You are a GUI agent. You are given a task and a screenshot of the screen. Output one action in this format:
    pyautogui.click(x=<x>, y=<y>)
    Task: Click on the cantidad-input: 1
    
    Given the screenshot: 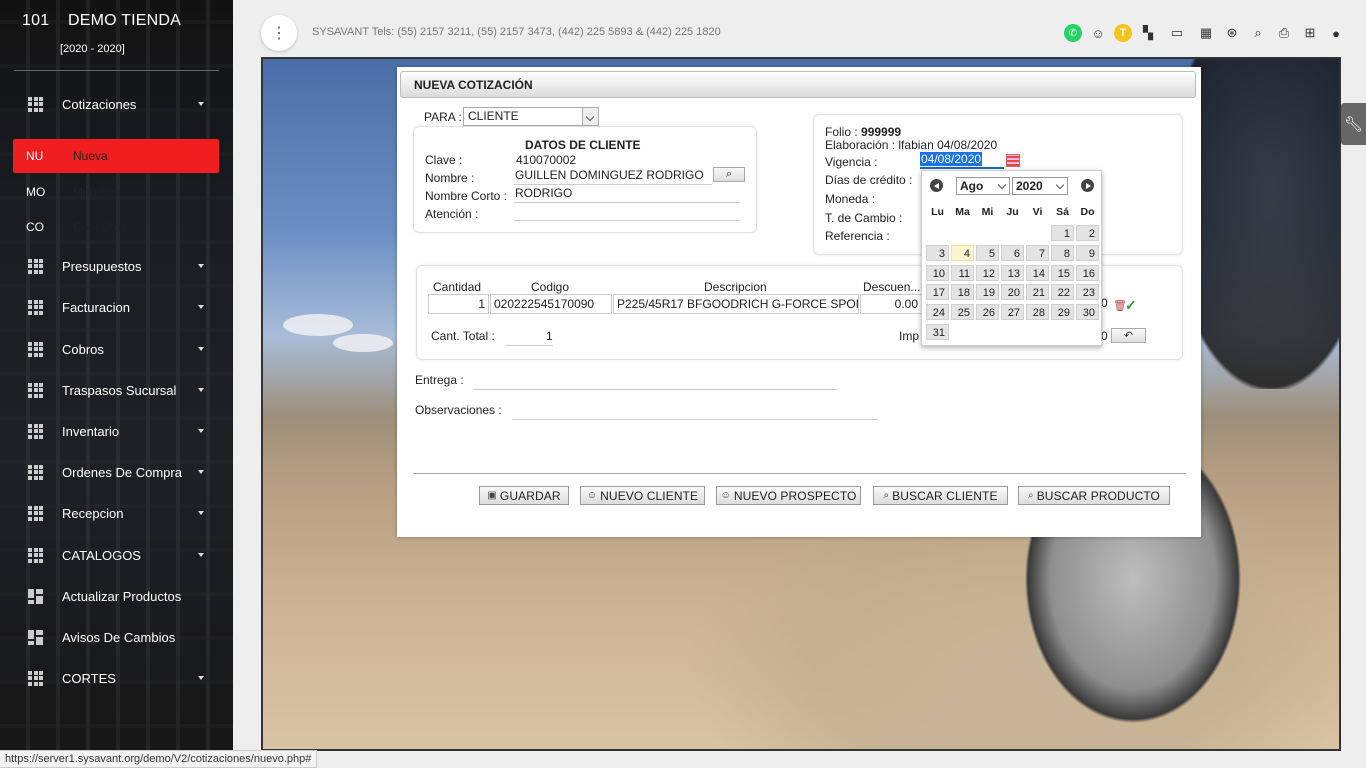 What is the action you would take?
    pyautogui.click(x=458, y=304)
    